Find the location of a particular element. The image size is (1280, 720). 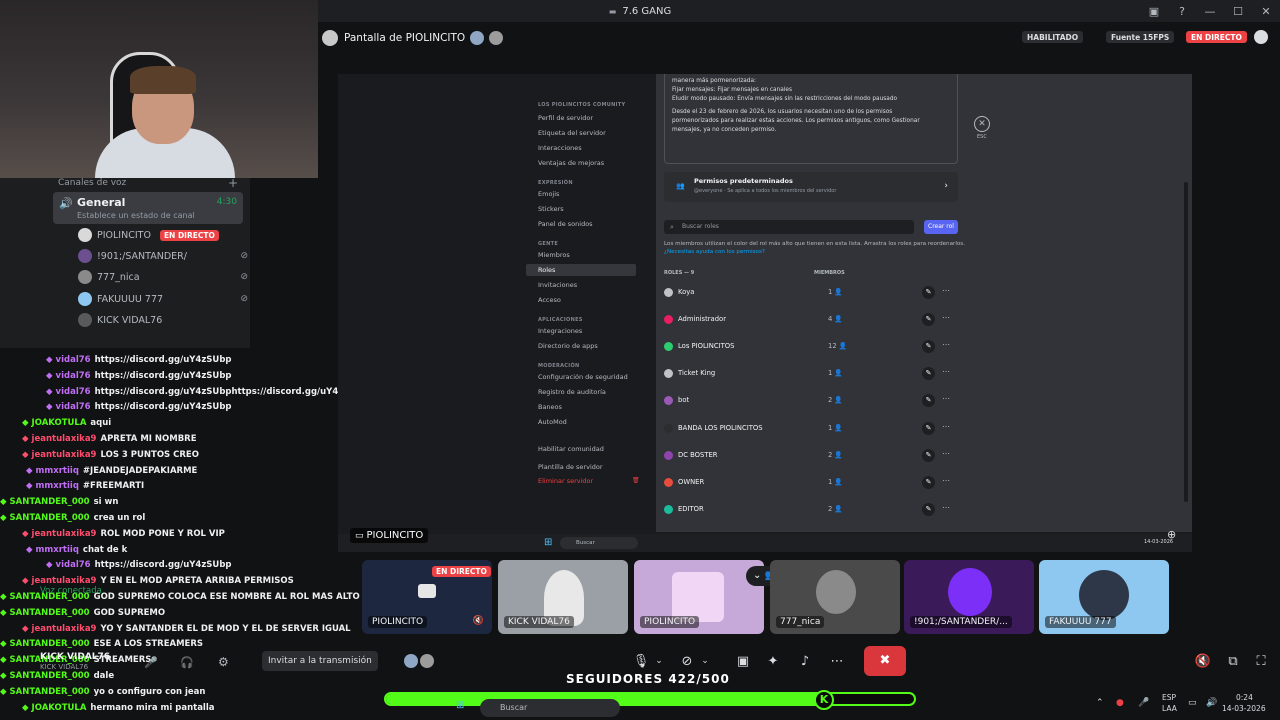

role-row: bot 2 👤 ✎ ⋯ is located at coordinates (811, 401).